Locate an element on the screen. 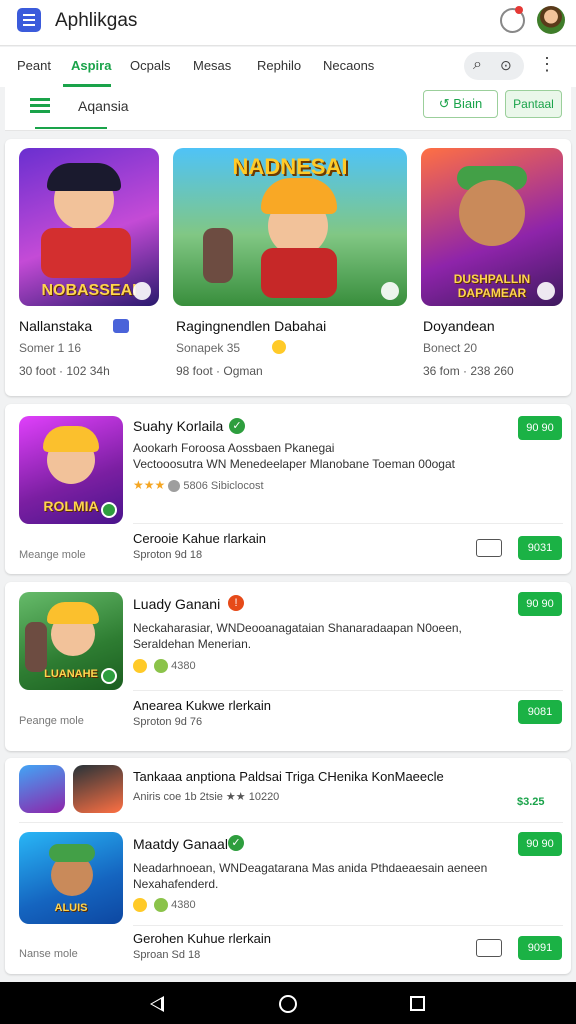 The image size is (576, 1024). toolbar-label: Aqansia is located at coordinates (103, 106).